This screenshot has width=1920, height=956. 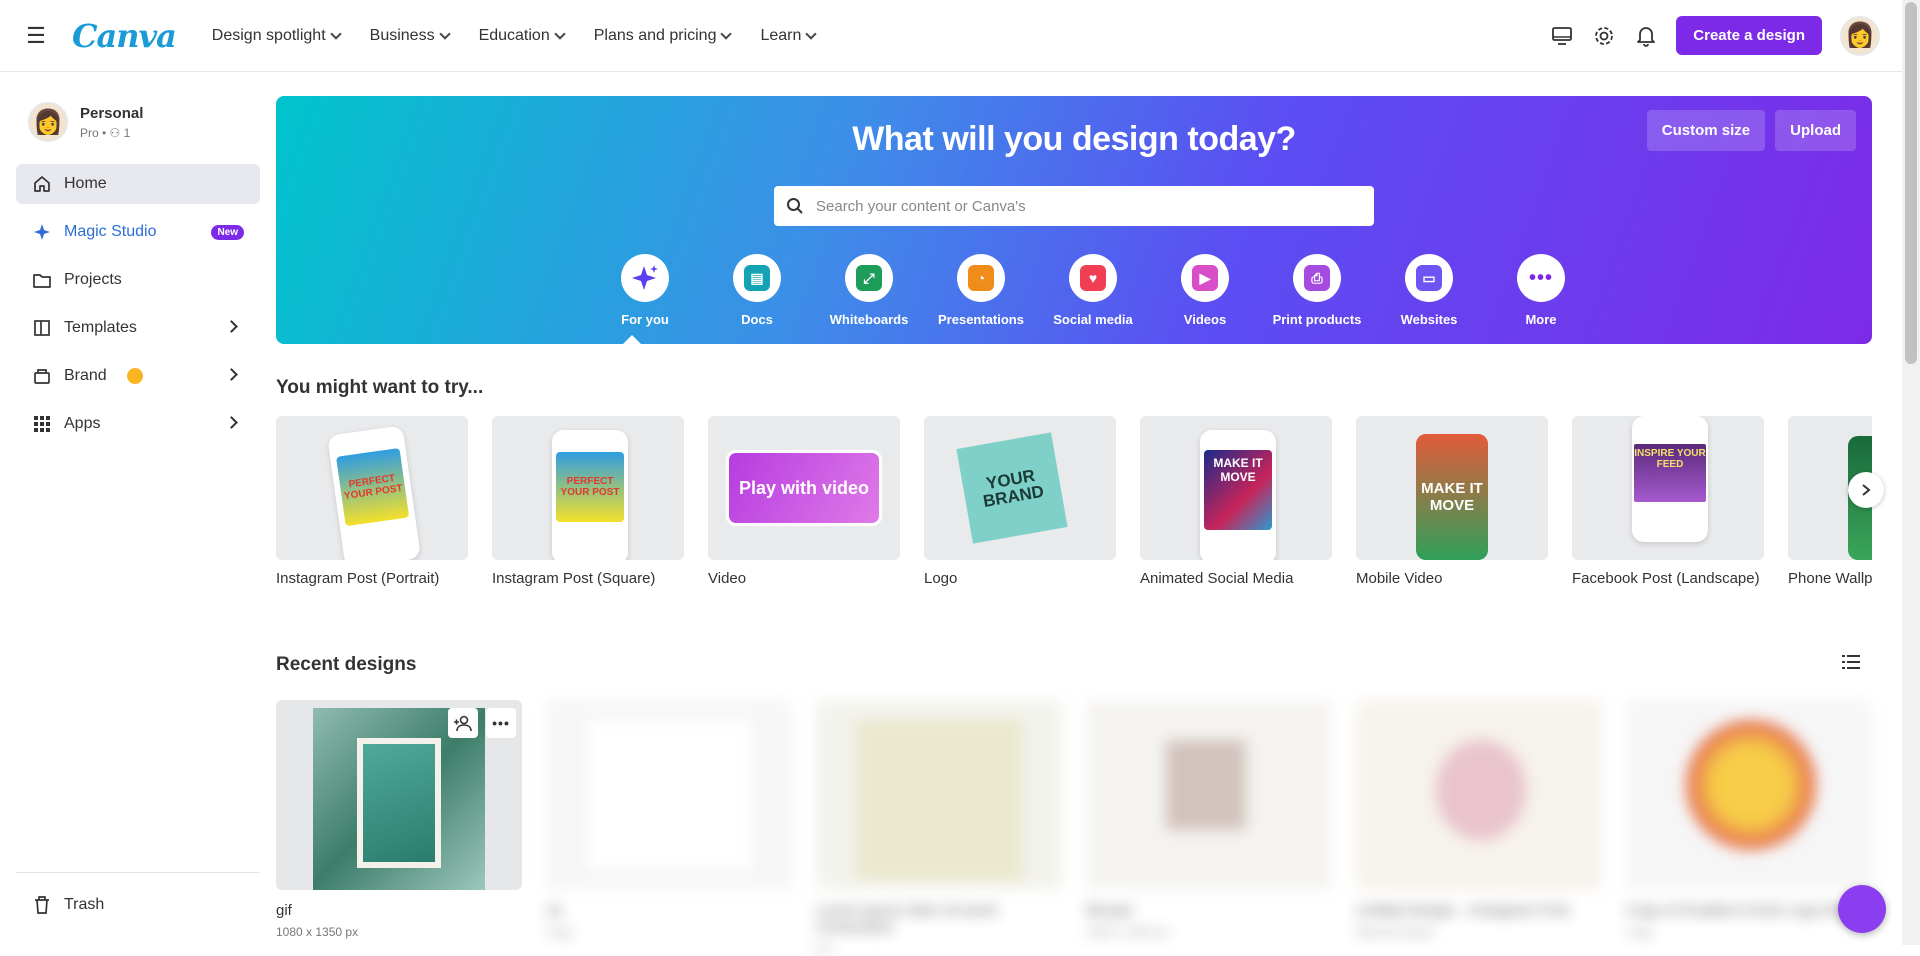 I want to click on sidebar-item-trash: Trash, so click(x=138, y=905).